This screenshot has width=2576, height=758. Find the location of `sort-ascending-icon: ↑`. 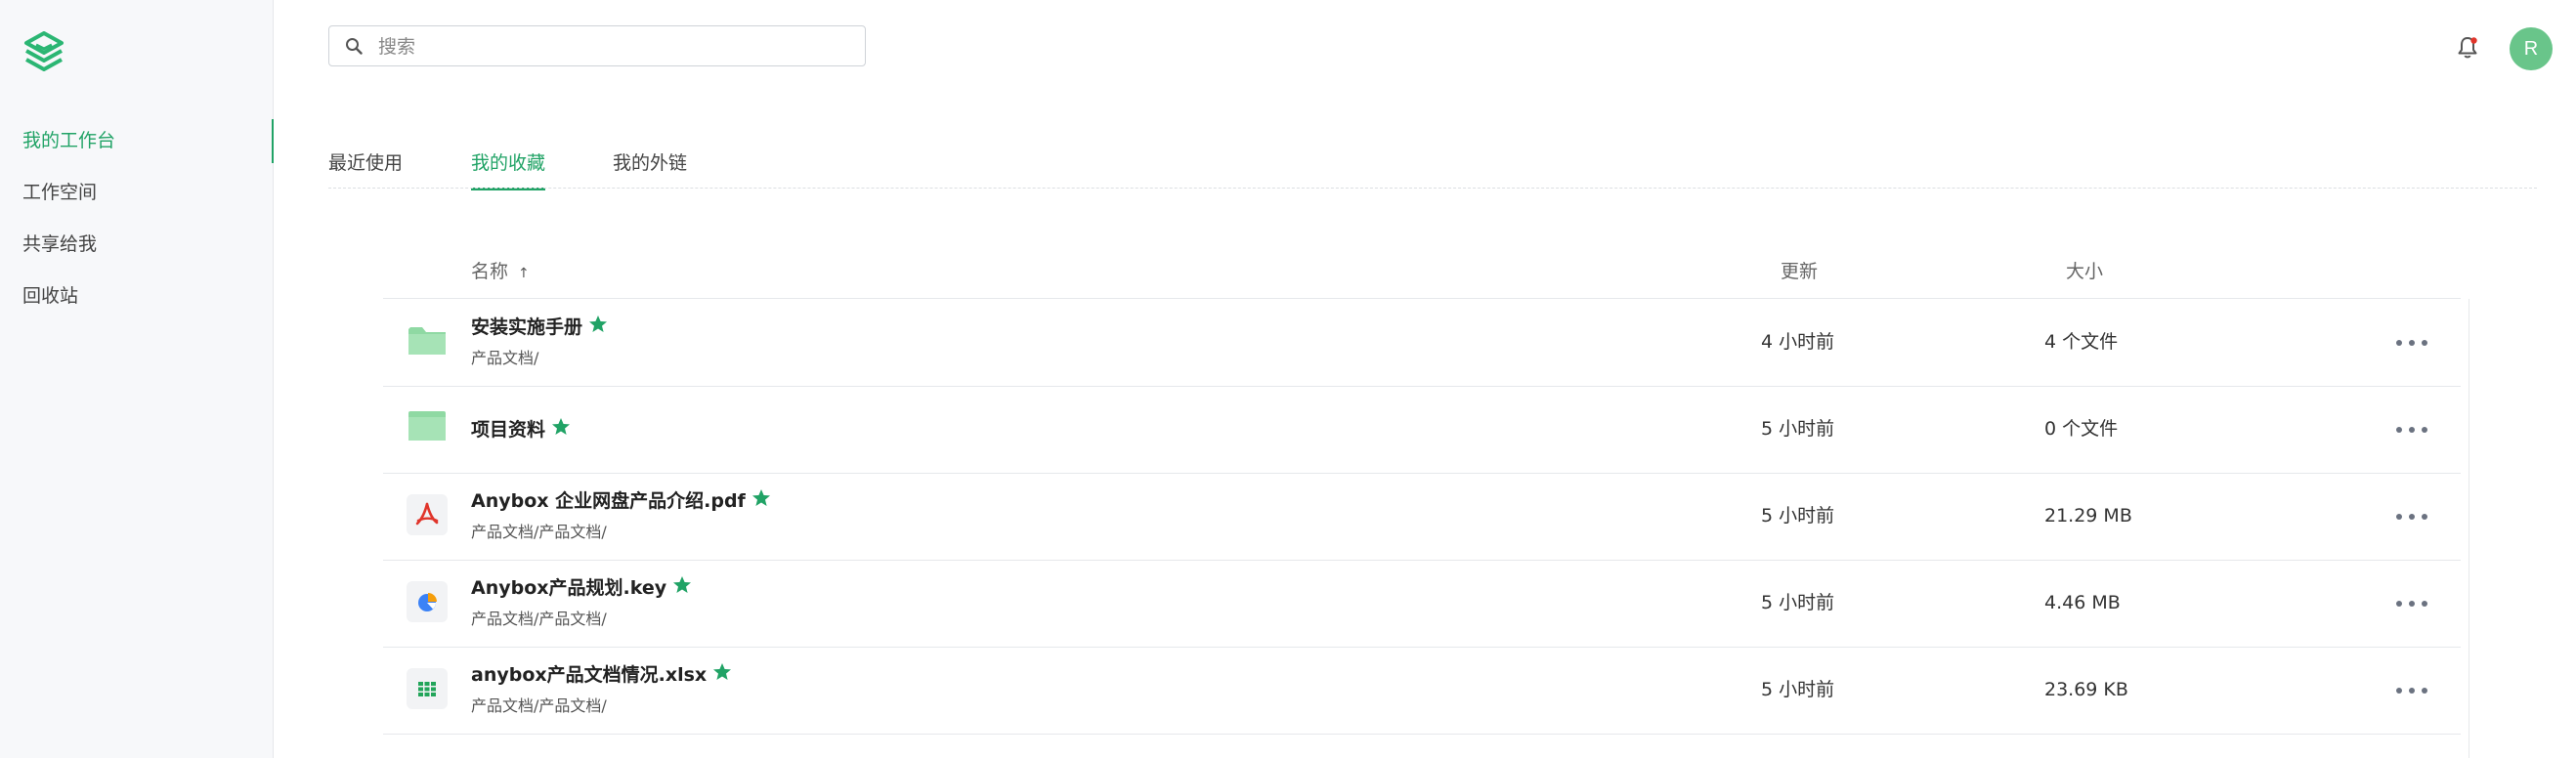

sort-ascending-icon: ↑ is located at coordinates (524, 273).